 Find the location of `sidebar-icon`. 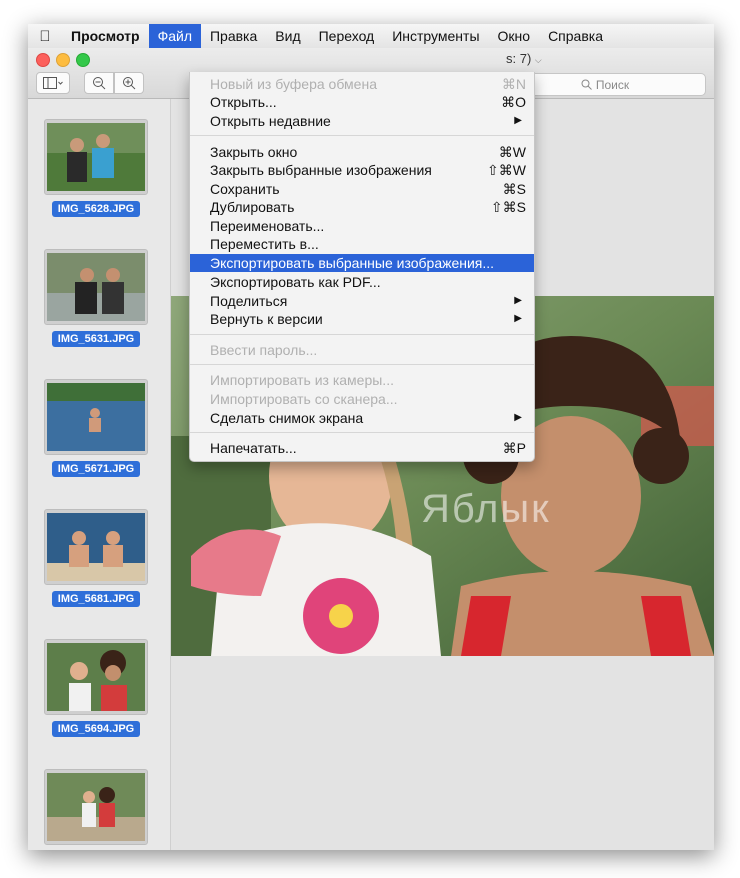

sidebar-icon is located at coordinates (53, 83).